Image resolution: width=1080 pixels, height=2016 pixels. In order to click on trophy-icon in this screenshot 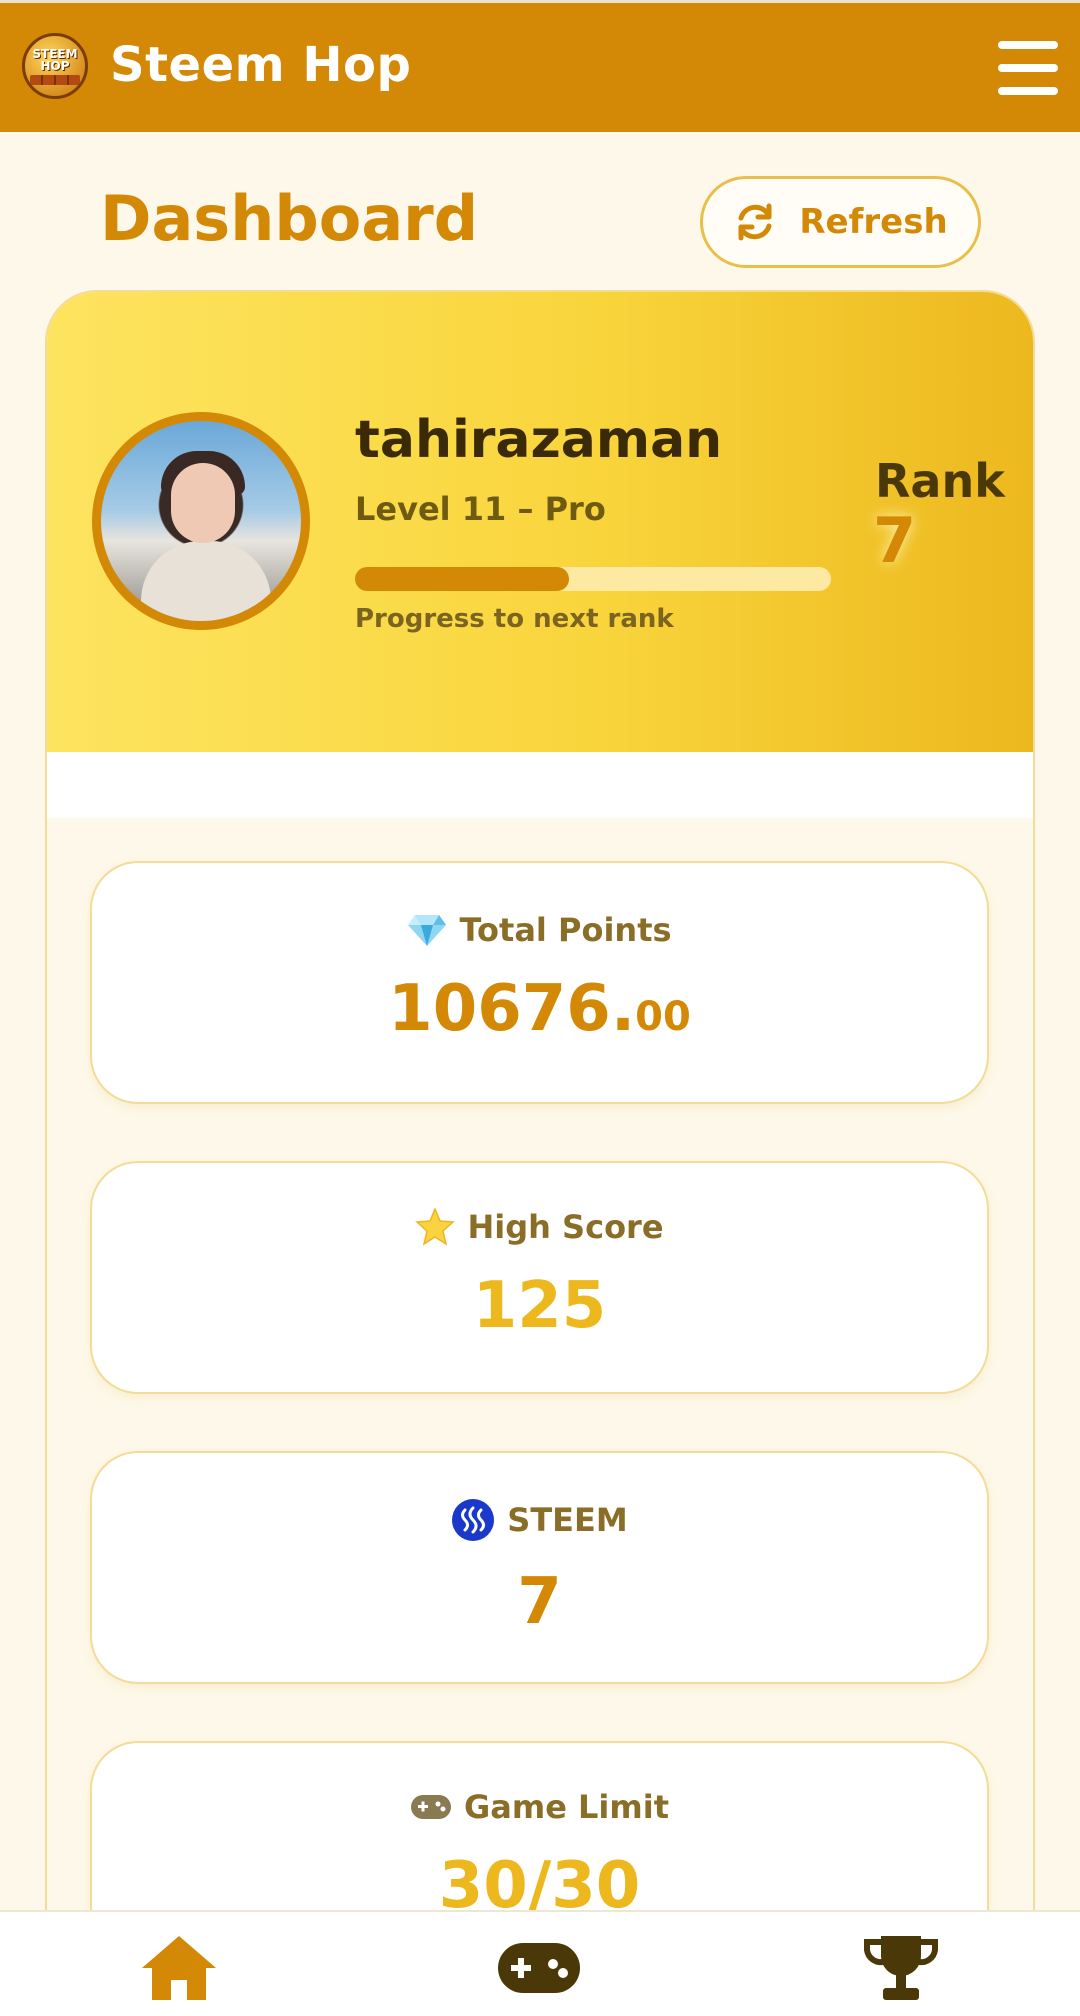, I will do `click(901, 1968)`.